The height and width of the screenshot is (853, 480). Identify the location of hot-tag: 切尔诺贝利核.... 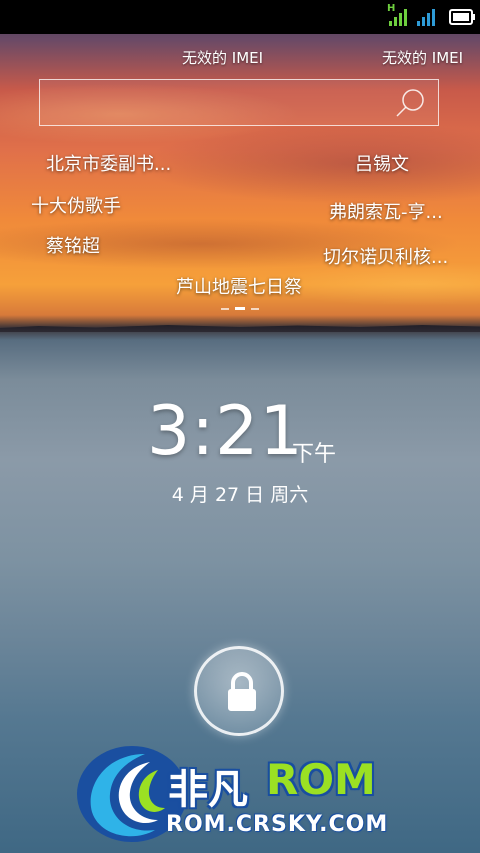
(385, 256).